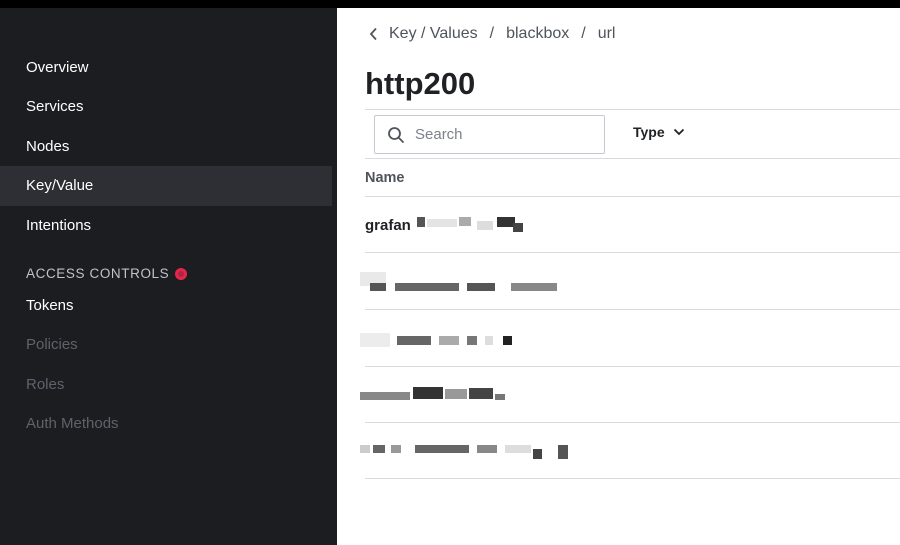 Image resolution: width=900 pixels, height=545 pixels. What do you see at coordinates (45, 384) in the screenshot?
I see `sidebar-item-roles: Roles` at bounding box center [45, 384].